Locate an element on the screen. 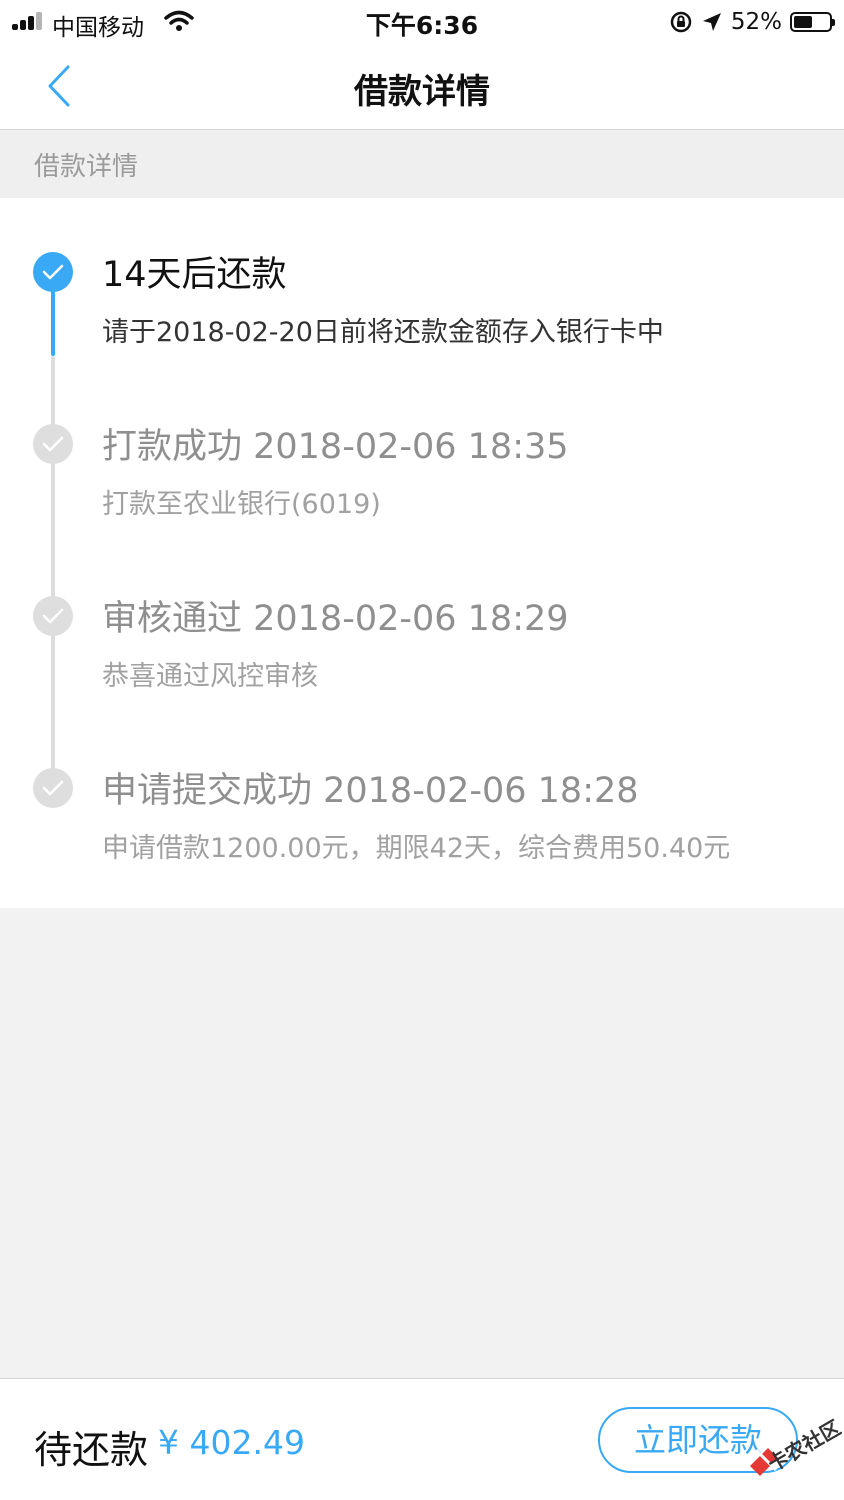 This screenshot has width=844, height=1500. battery-icon is located at coordinates (812, 22).